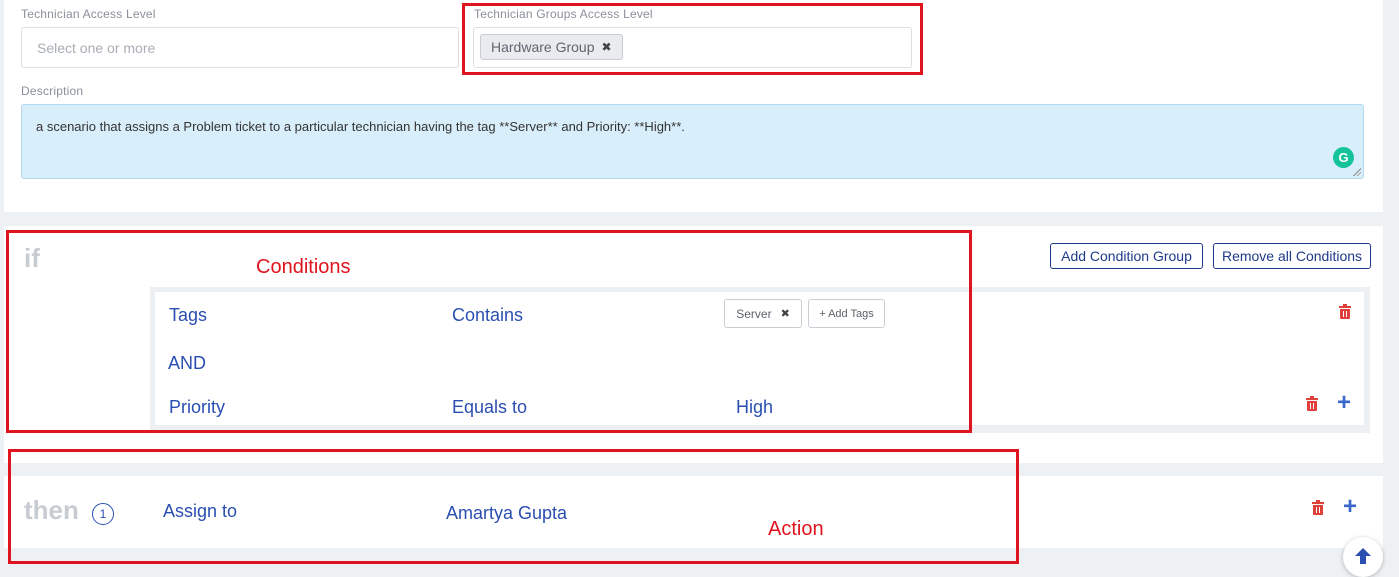 The image size is (1399, 577). What do you see at coordinates (1357, 172) in the screenshot?
I see `resize-handle-icon` at bounding box center [1357, 172].